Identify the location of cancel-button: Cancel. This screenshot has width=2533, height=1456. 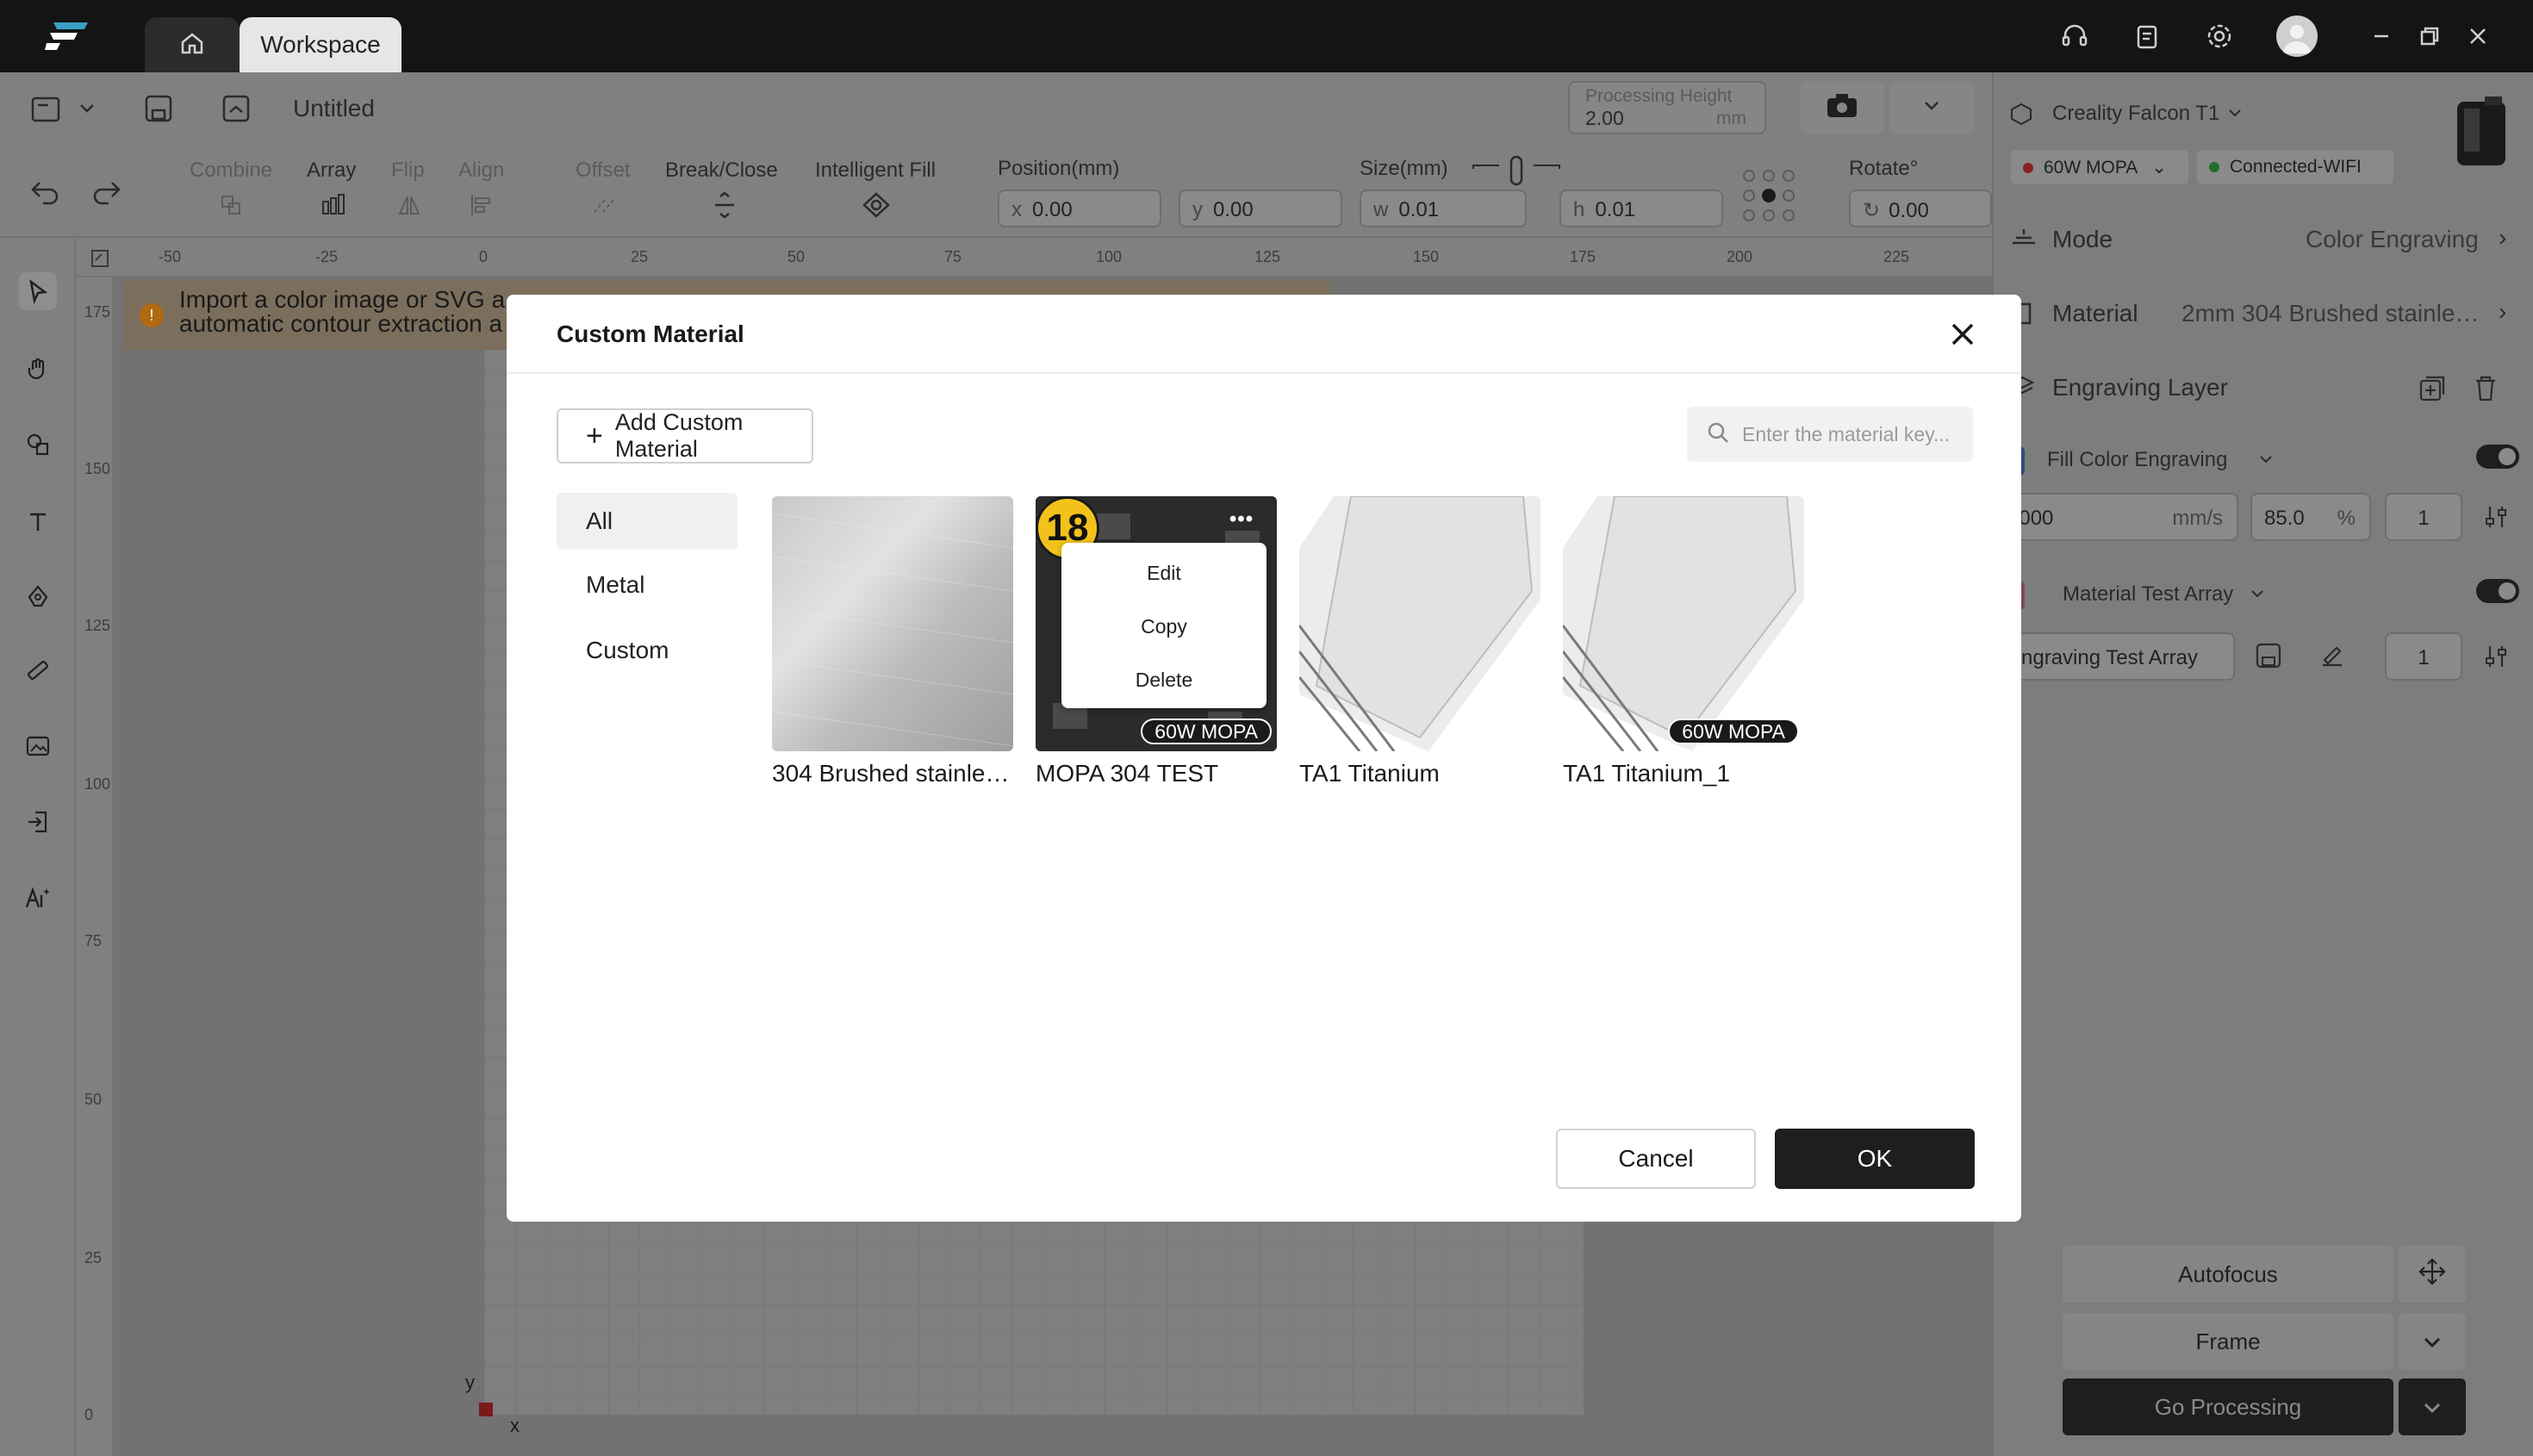
(1656, 1159).